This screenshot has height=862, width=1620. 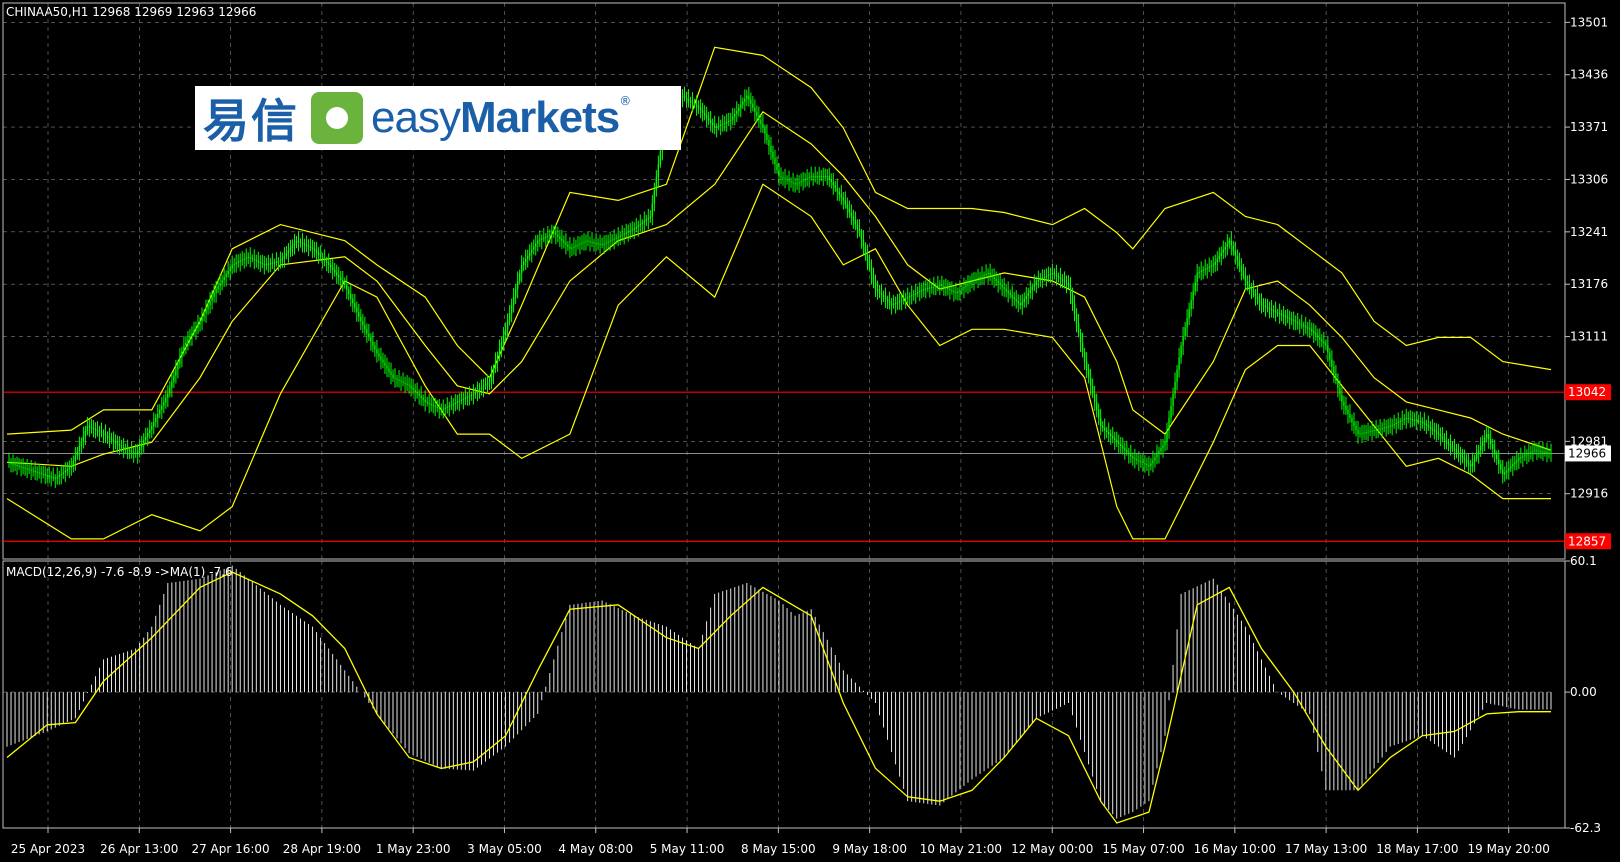 What do you see at coordinates (1587, 453) in the screenshot?
I see `current-price-label: 12966` at bounding box center [1587, 453].